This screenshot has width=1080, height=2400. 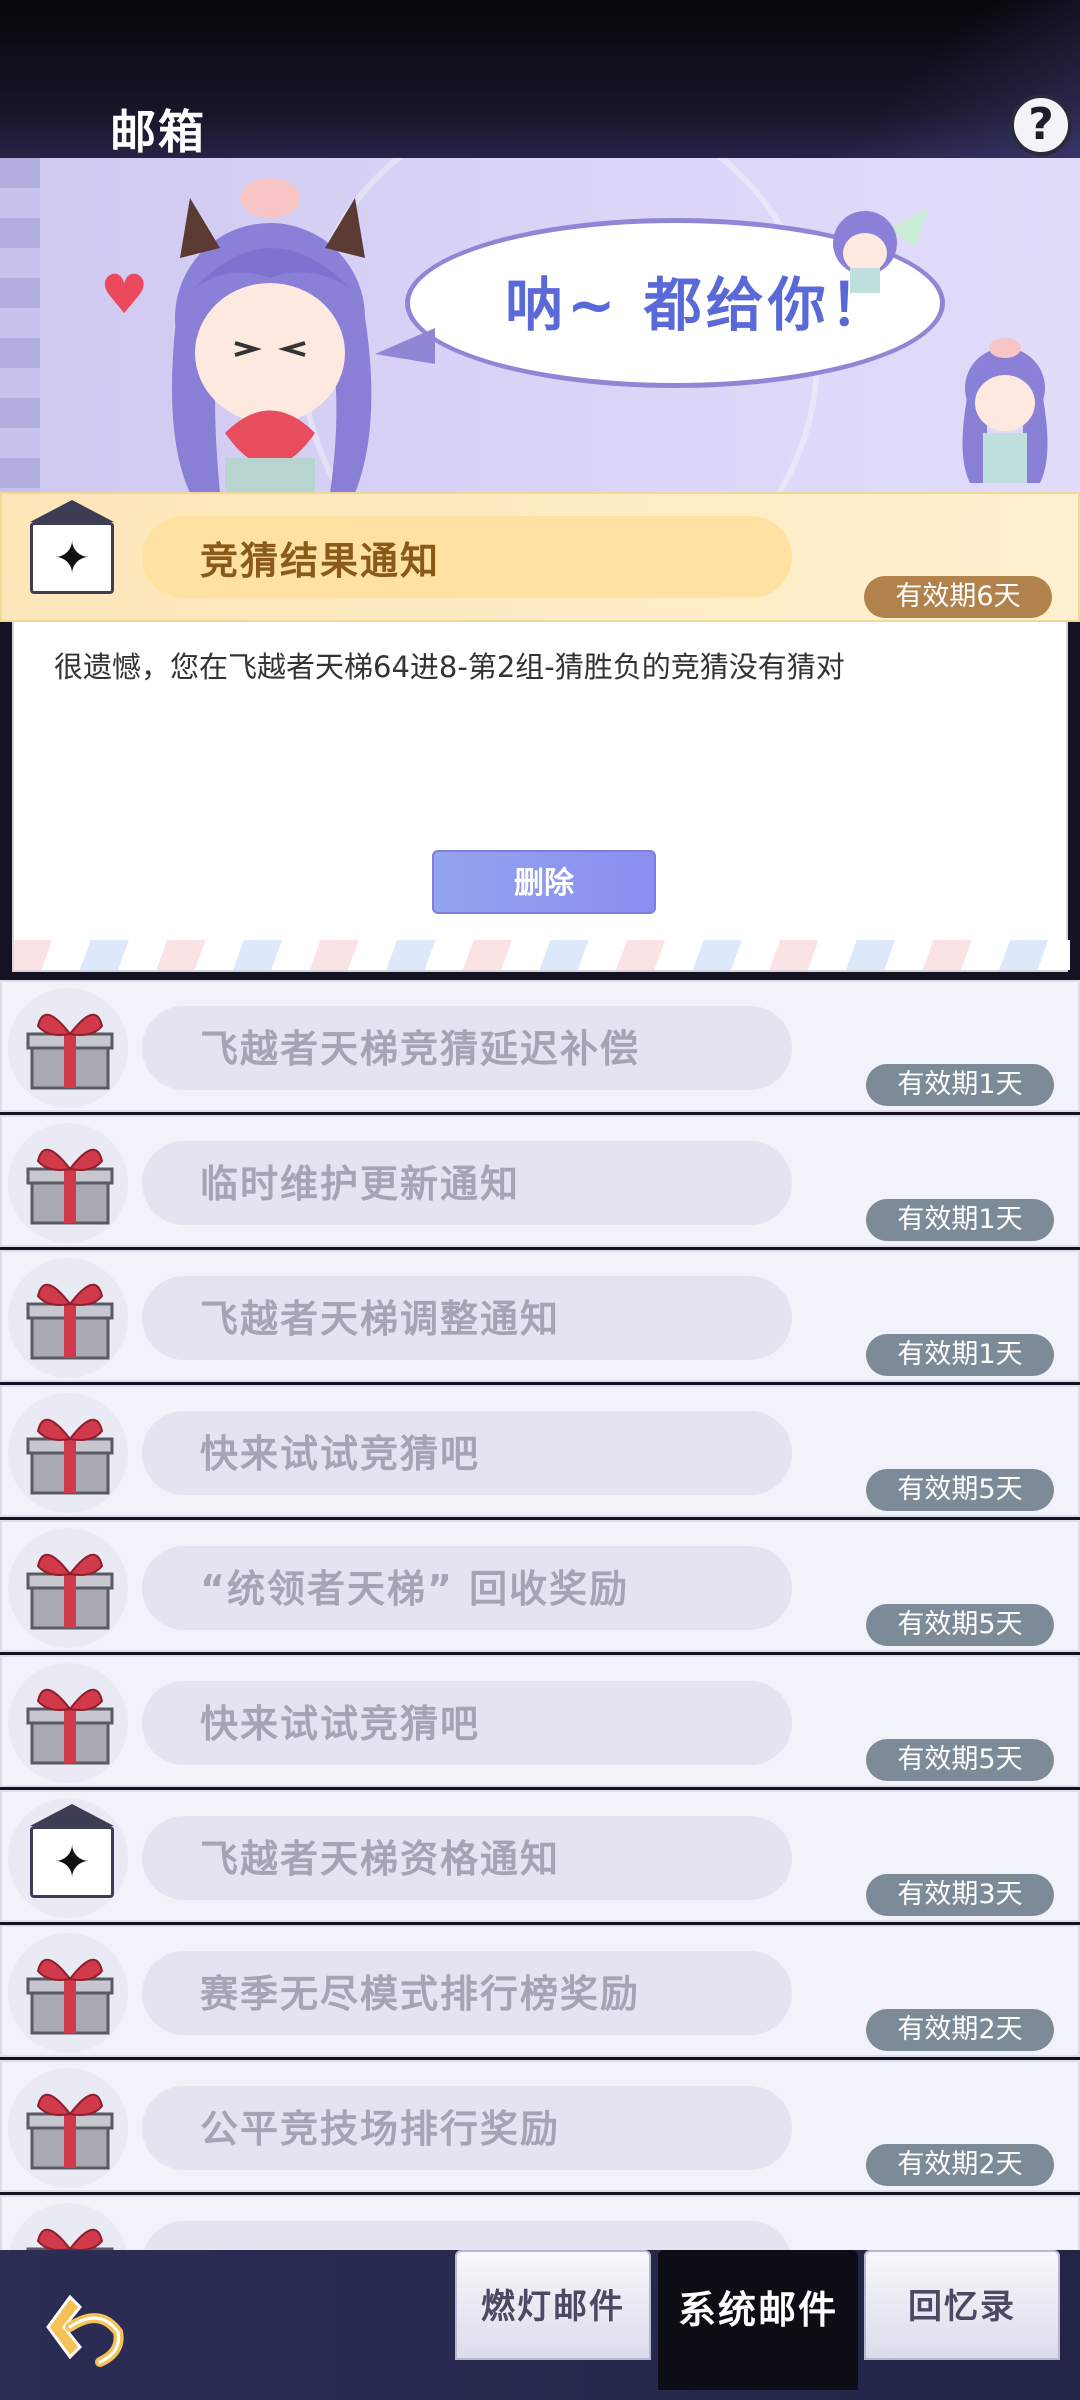 I want to click on tab-memories: 回忆录, so click(x=962, y=2305).